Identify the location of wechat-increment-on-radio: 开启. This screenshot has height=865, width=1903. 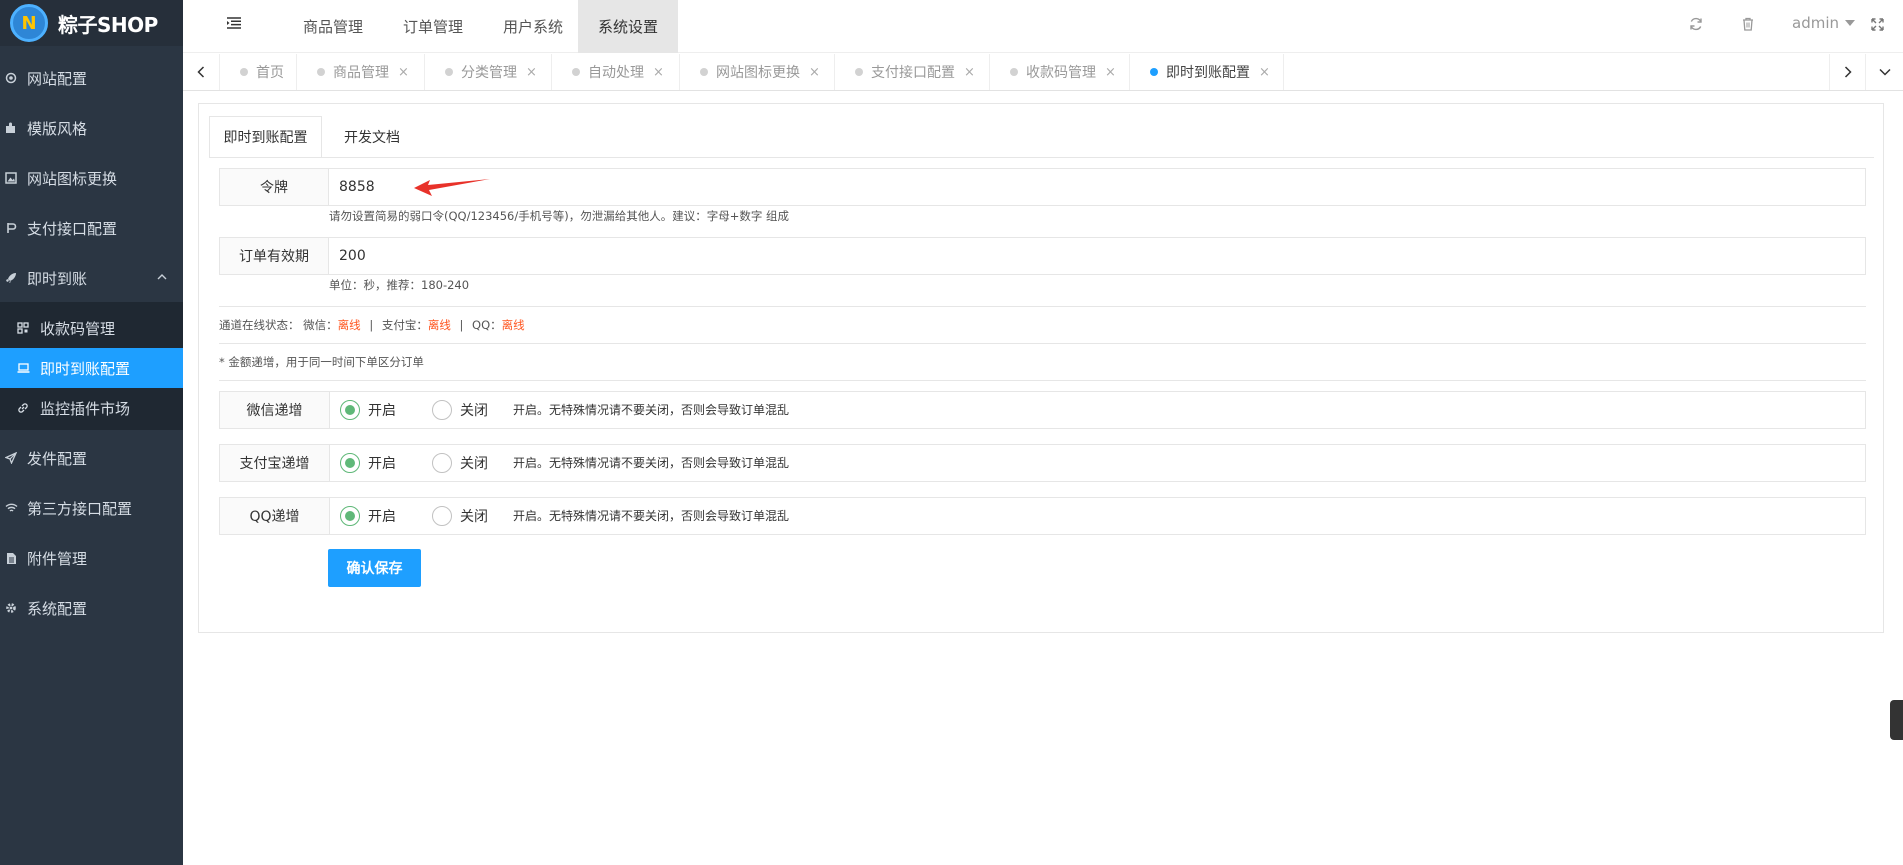
(368, 410).